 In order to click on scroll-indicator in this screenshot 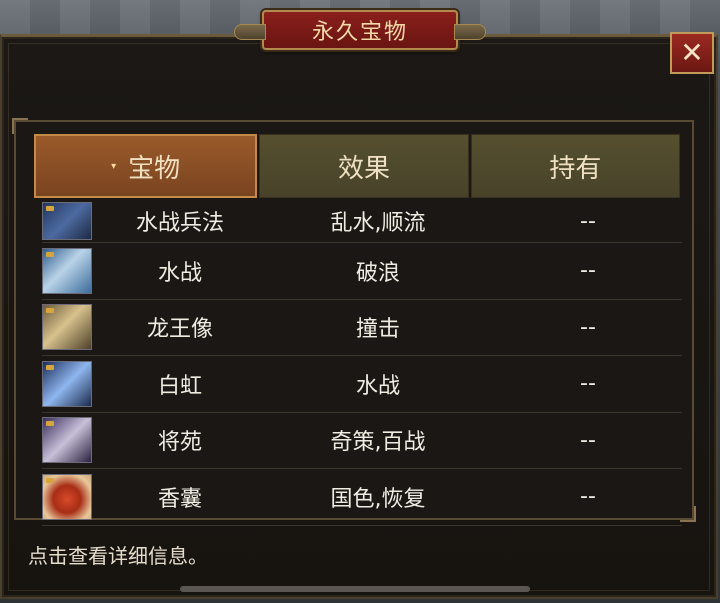, I will do `click(355, 589)`.